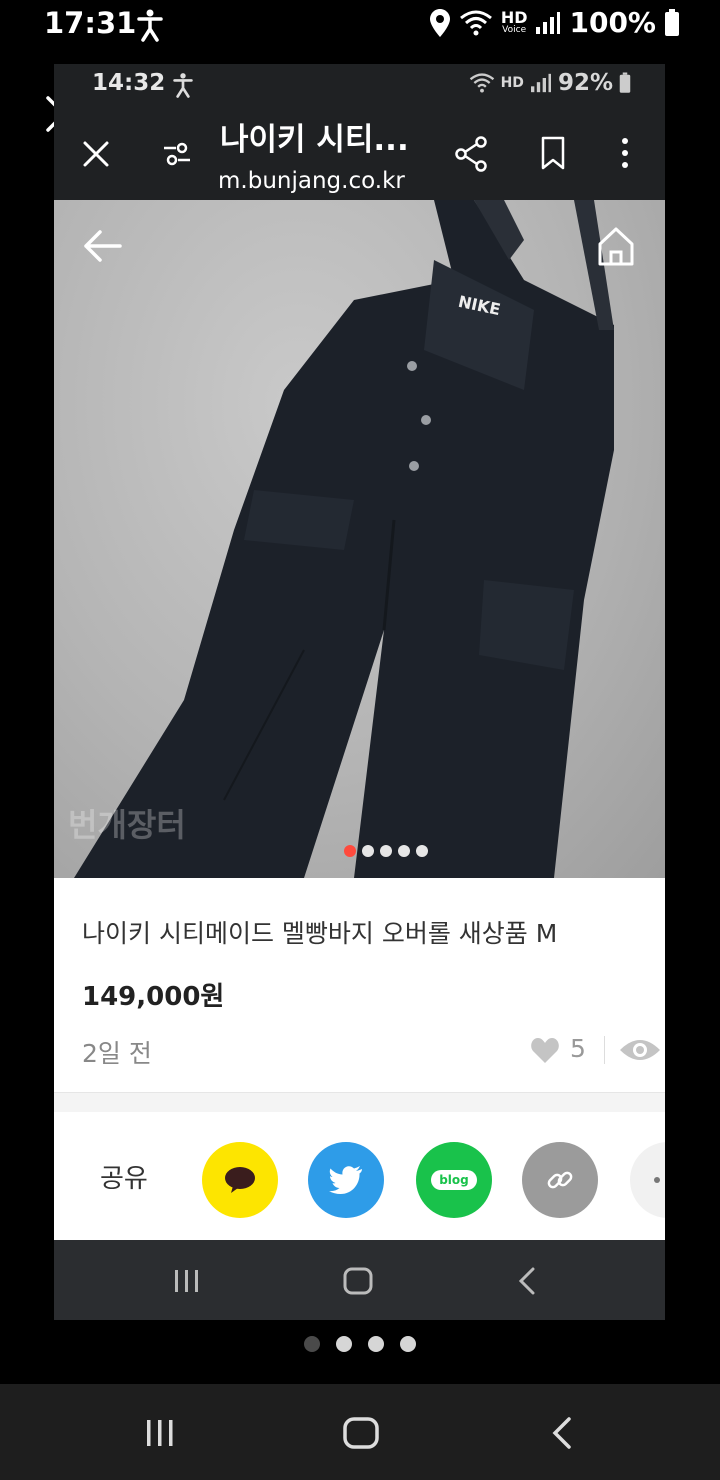 The width and height of the screenshot is (720, 1480). What do you see at coordinates (439, 22) in the screenshot?
I see `location-icon` at bounding box center [439, 22].